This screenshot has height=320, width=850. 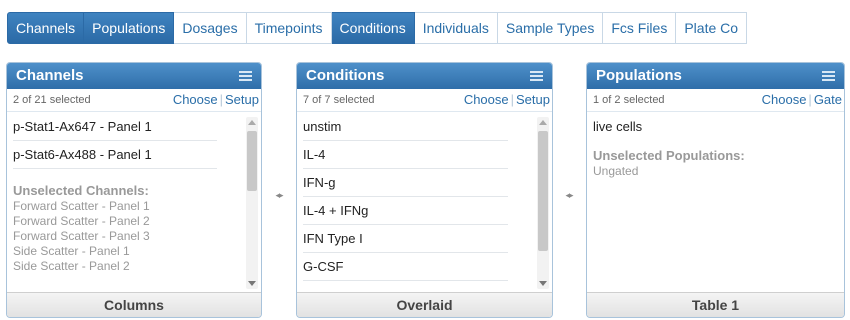 I want to click on conditions-panel-title: Conditions, so click(x=345, y=75).